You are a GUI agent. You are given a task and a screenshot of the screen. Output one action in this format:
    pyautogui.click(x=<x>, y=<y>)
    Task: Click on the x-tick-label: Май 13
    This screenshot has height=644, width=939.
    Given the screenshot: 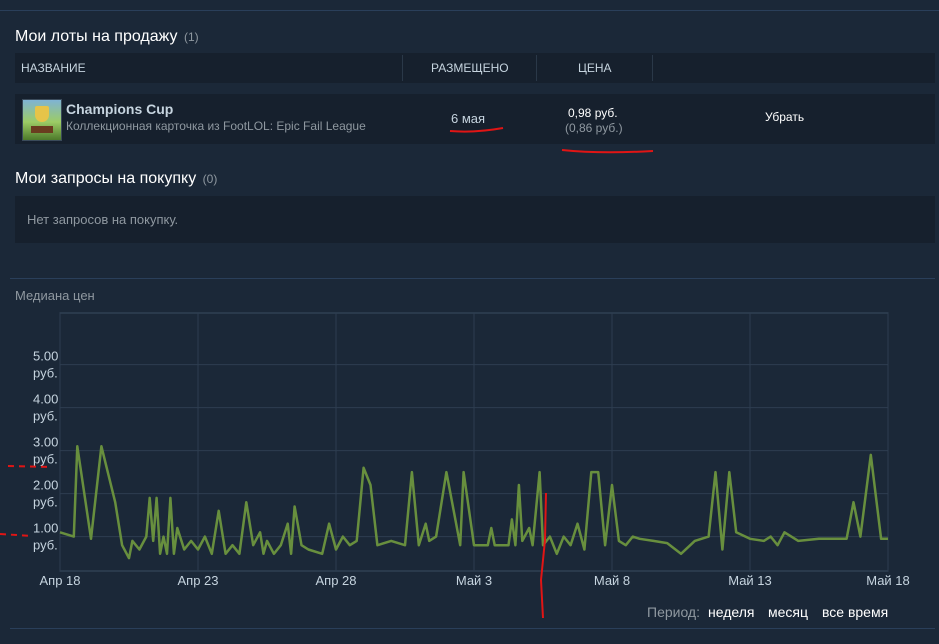 What is the action you would take?
    pyautogui.click(x=750, y=580)
    